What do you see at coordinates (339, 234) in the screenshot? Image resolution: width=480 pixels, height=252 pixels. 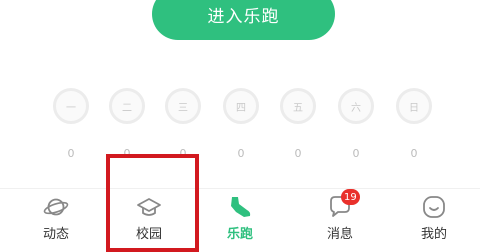 I see `tab-label: 消息` at bounding box center [339, 234].